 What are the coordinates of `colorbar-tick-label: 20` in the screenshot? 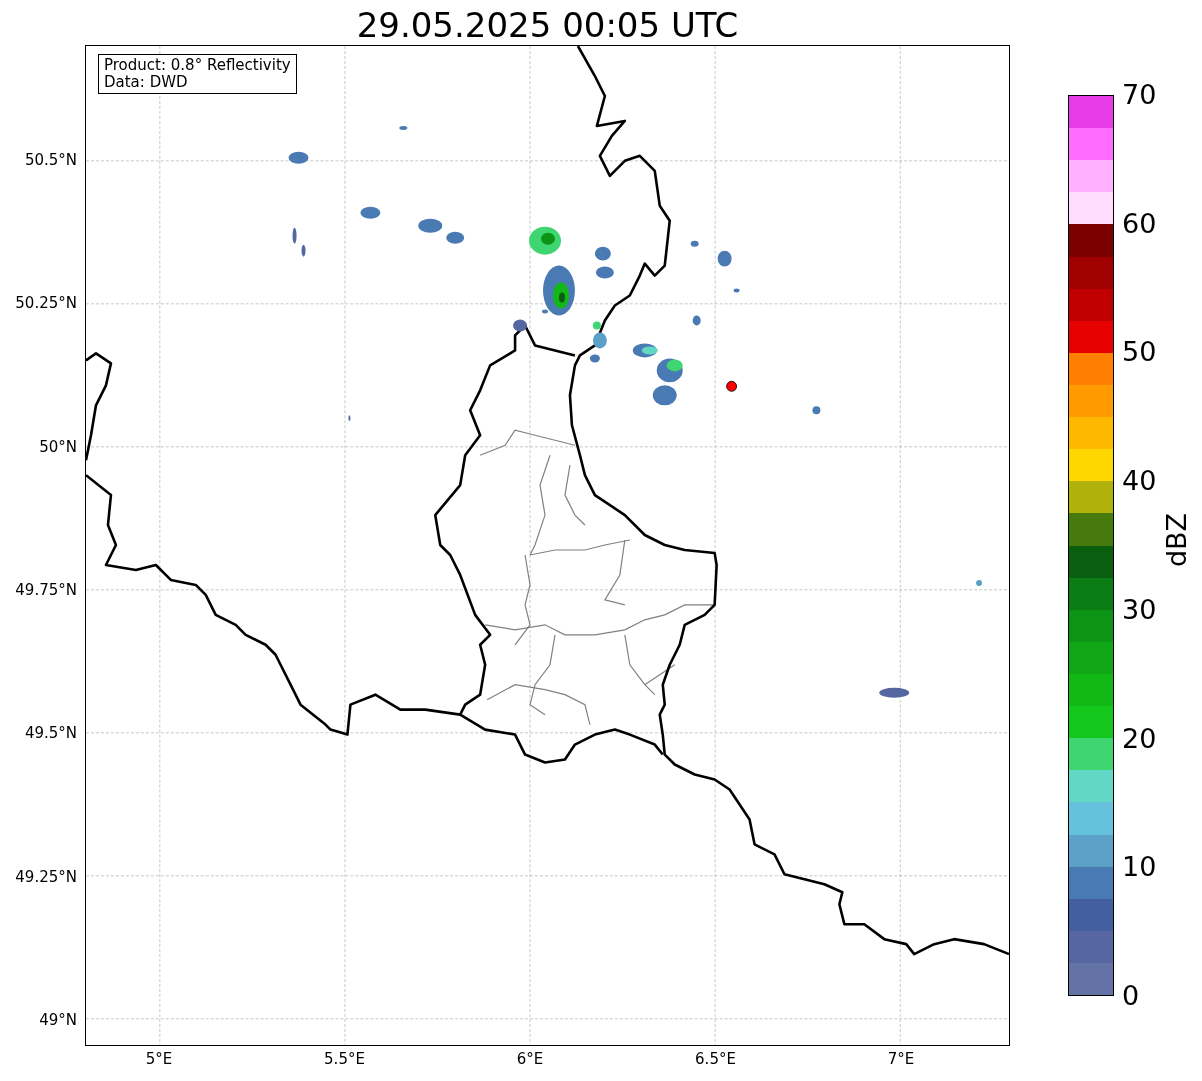 It's located at (1139, 738).